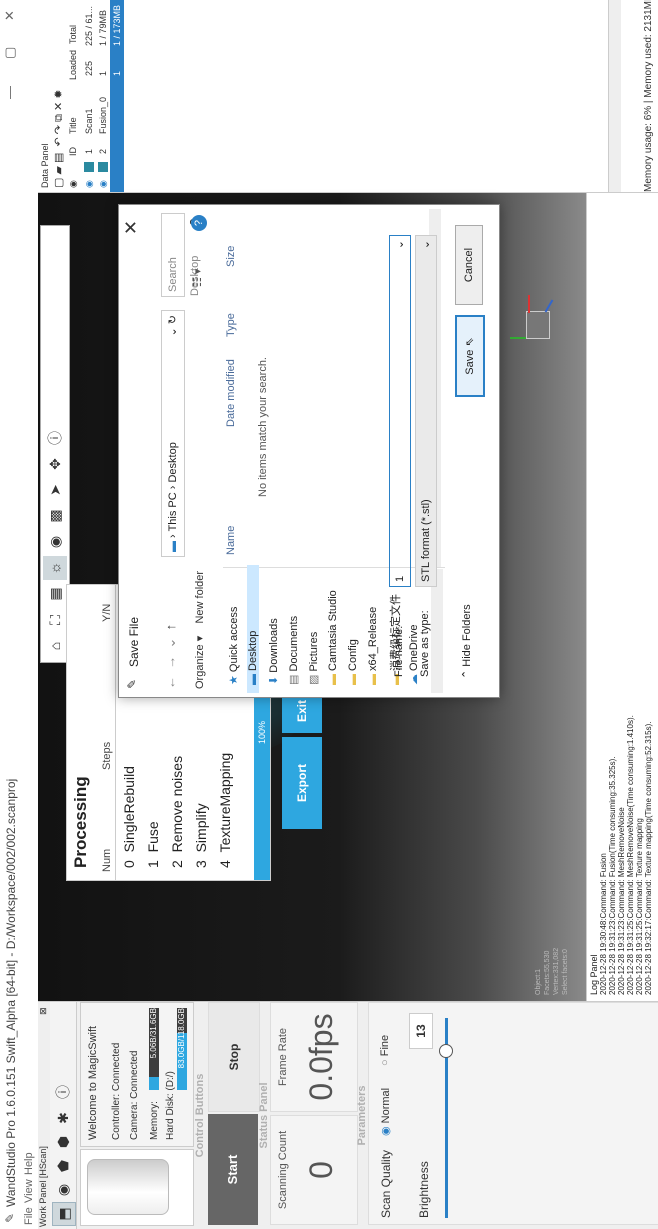 The image size is (658, 1229). Describe the element at coordinates (556, 971) in the screenshot. I see `vertex-count: Vertex:331,082` at that location.